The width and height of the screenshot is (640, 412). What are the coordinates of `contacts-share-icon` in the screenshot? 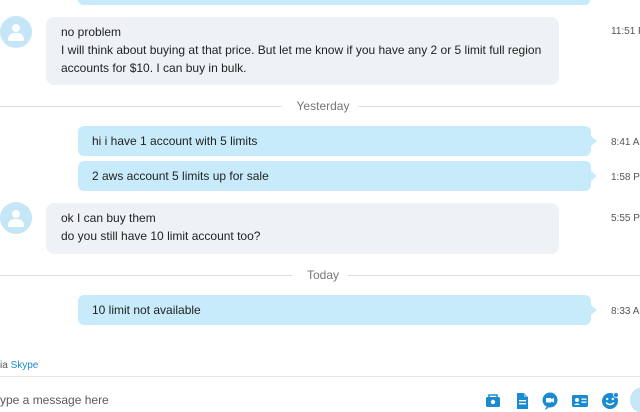 It's located at (493, 401).